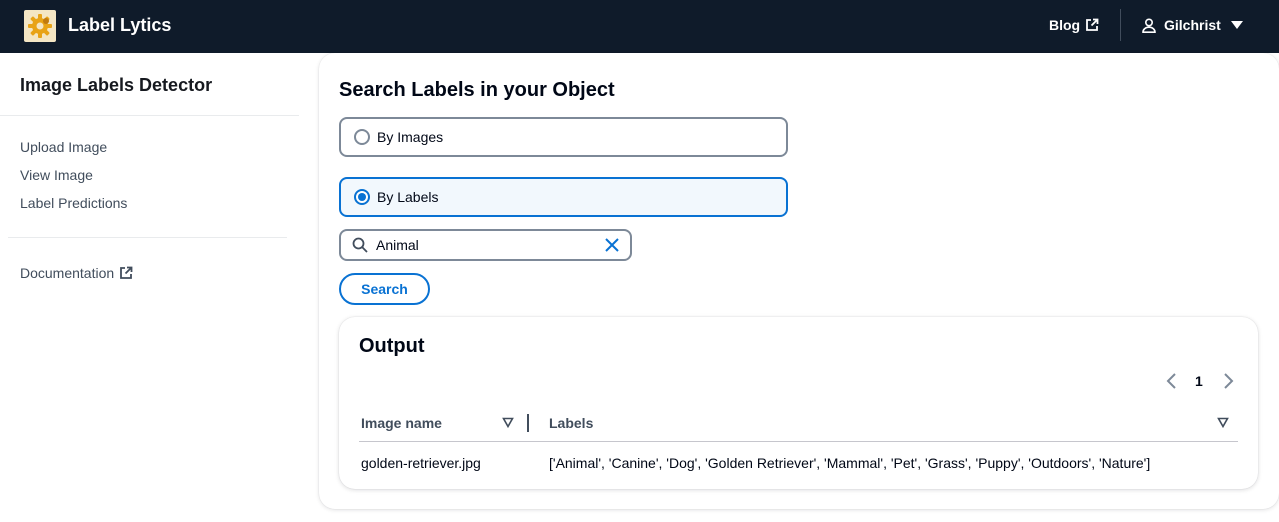  What do you see at coordinates (528, 423) in the screenshot?
I see `column-resizer` at bounding box center [528, 423].